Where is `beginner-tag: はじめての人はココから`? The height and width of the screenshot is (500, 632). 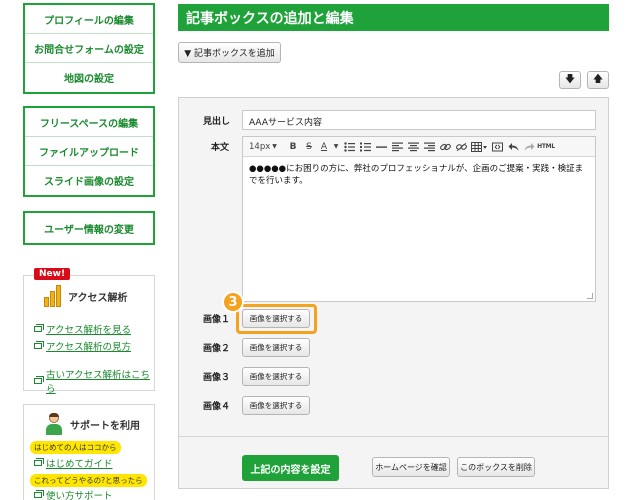
beginner-tag: はじめての人はココから is located at coordinates (75, 447).